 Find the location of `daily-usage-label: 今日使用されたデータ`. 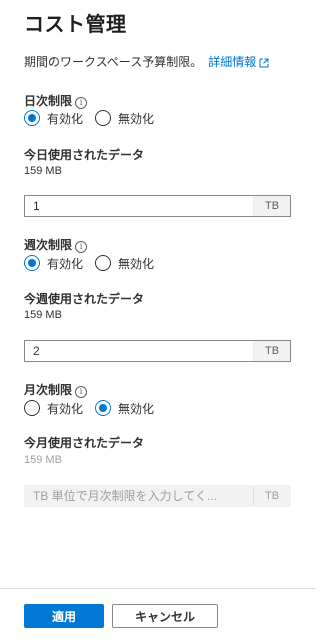

daily-usage-label: 今日使用されたデータ is located at coordinates (84, 155).